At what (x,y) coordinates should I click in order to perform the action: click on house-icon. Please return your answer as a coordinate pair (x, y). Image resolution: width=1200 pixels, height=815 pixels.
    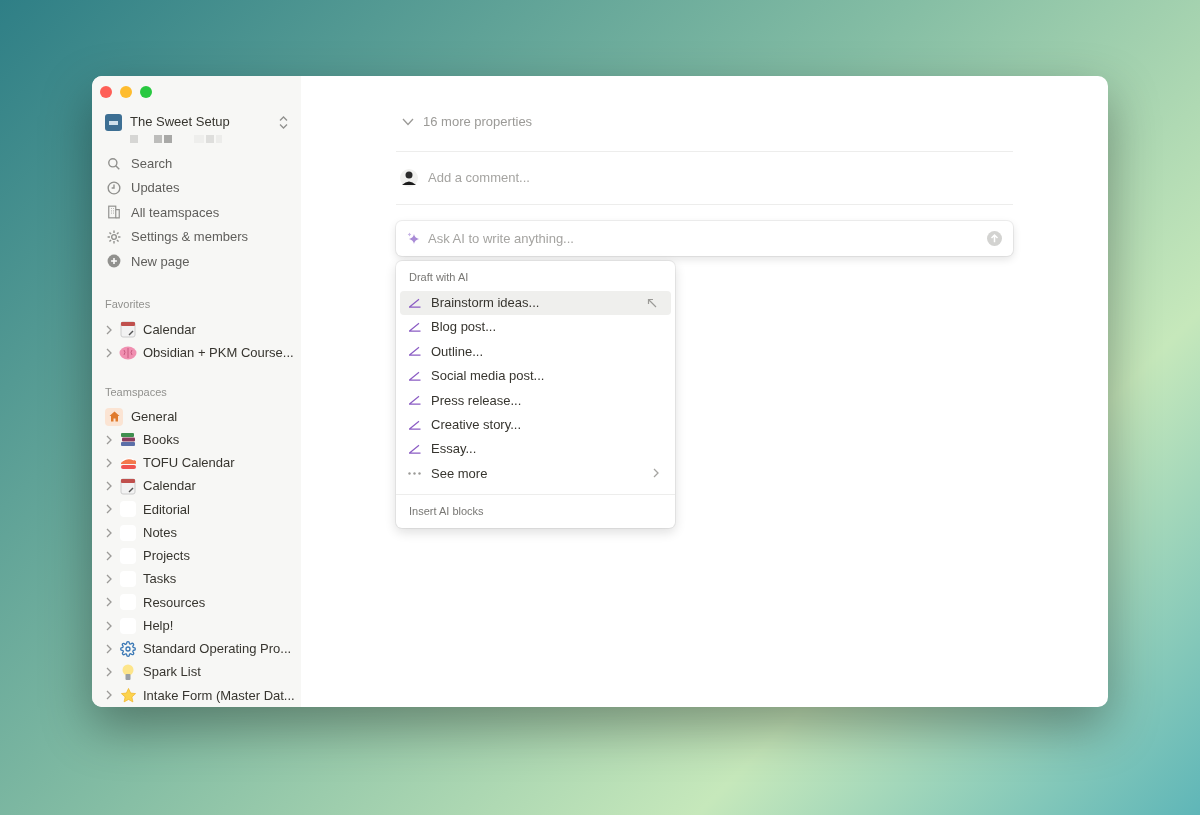
    Looking at the image, I should click on (114, 416).